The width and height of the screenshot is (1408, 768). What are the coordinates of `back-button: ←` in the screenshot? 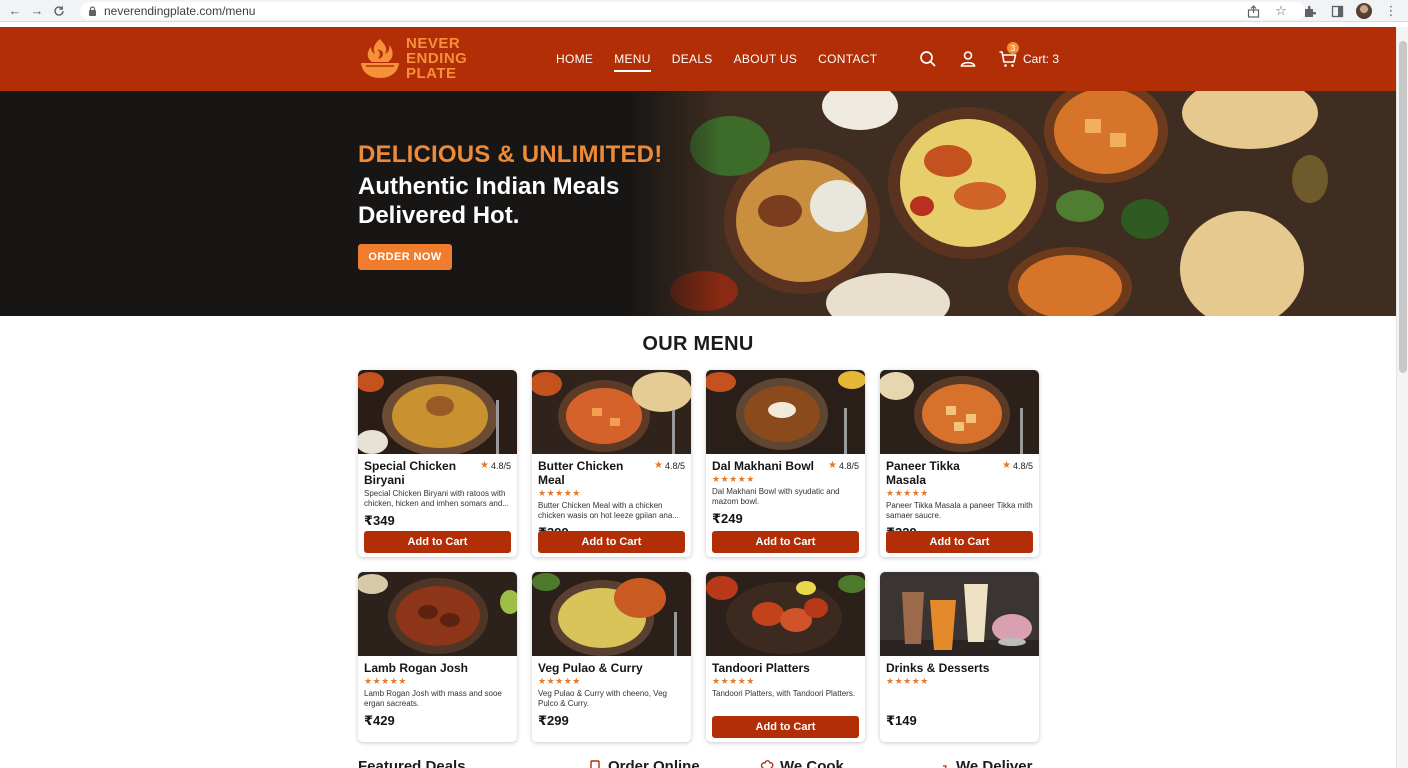 It's located at (15, 11).